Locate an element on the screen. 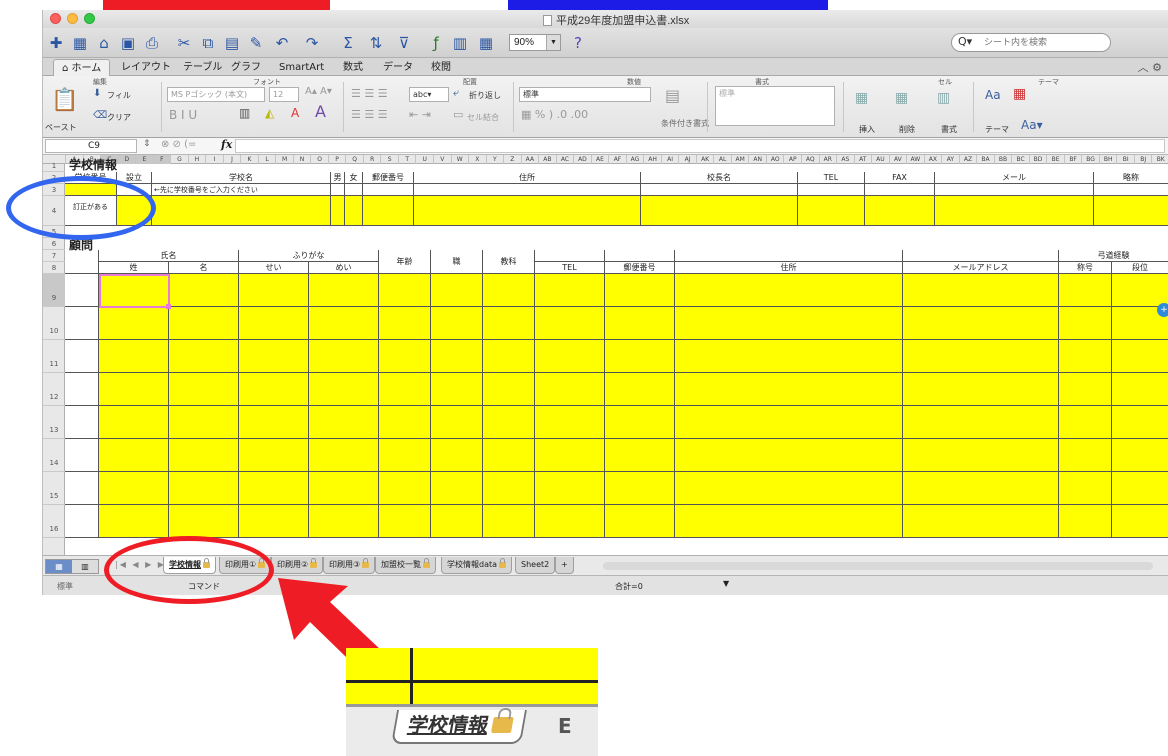  column-header: G is located at coordinates (179, 159).